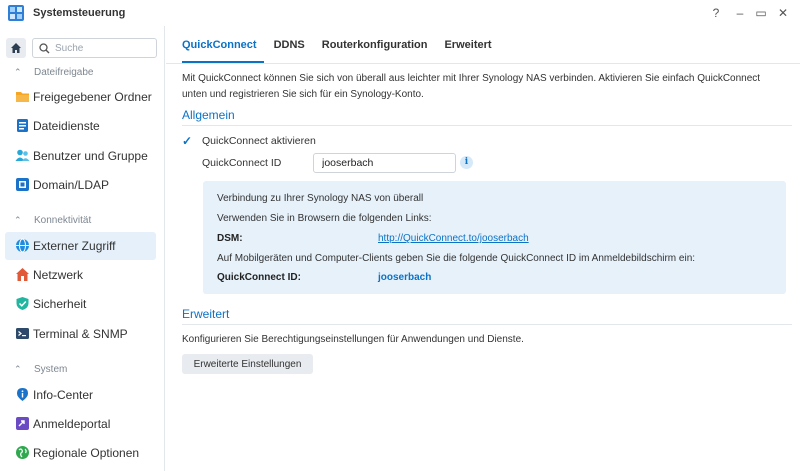 This screenshot has height=471, width=800. What do you see at coordinates (453, 238) in the screenshot?
I see `dsm-link: http://QuickConnect.to/jooserbach` at bounding box center [453, 238].